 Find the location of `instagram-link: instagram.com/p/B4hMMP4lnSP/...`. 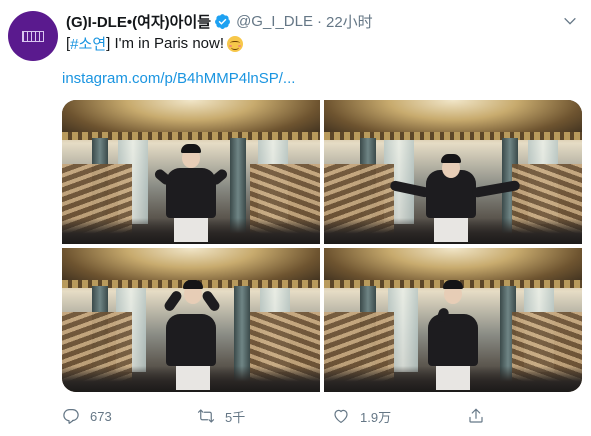

instagram-link: instagram.com/p/B4hMMP4lnSP/... is located at coordinates (178, 78).